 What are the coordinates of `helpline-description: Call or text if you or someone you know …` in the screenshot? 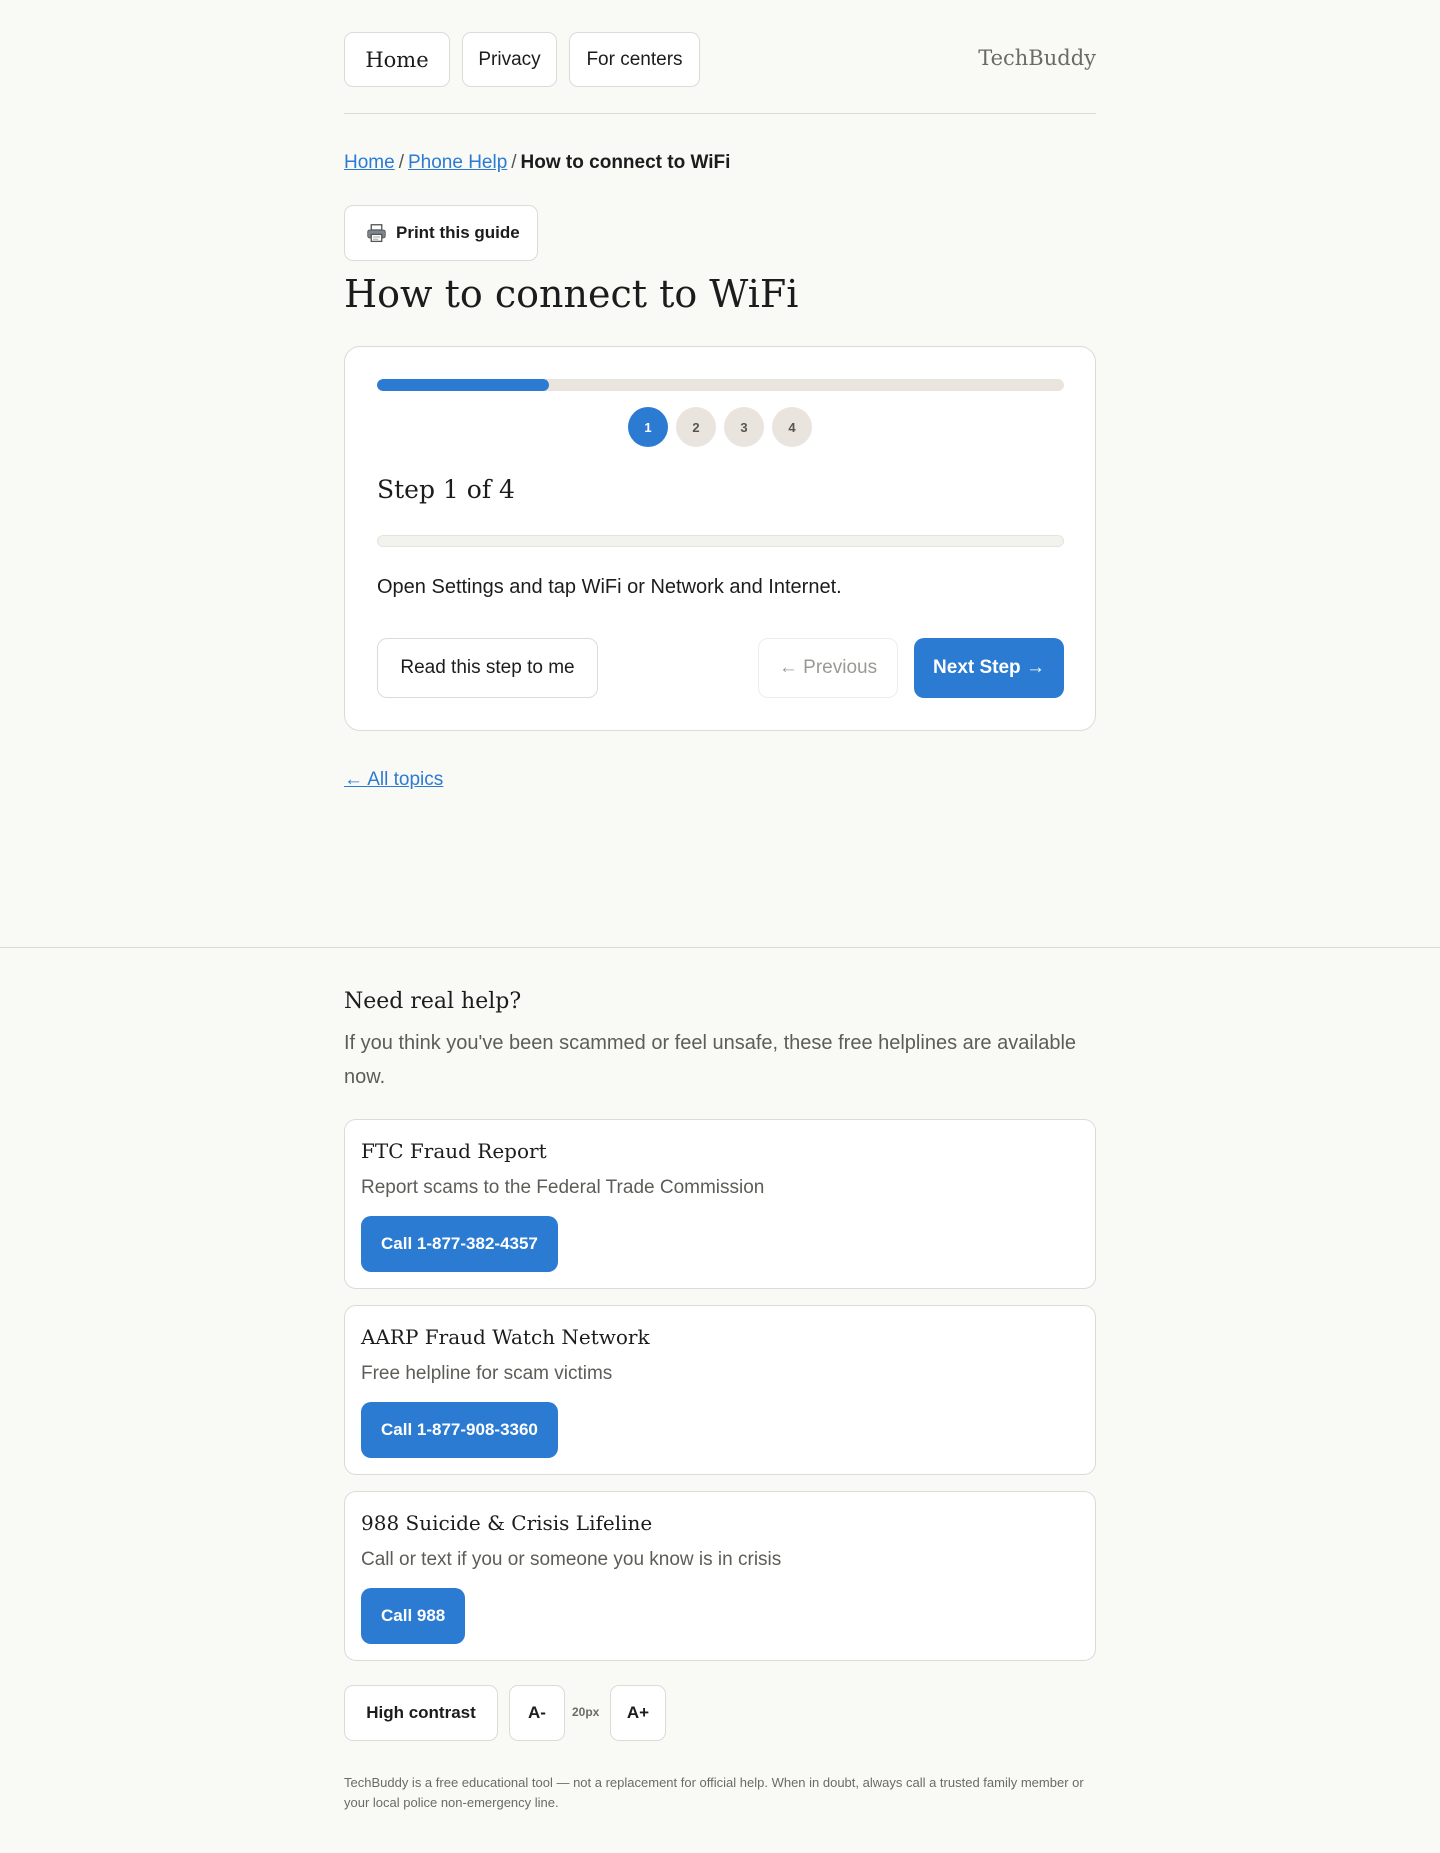 It's located at (571, 1559).